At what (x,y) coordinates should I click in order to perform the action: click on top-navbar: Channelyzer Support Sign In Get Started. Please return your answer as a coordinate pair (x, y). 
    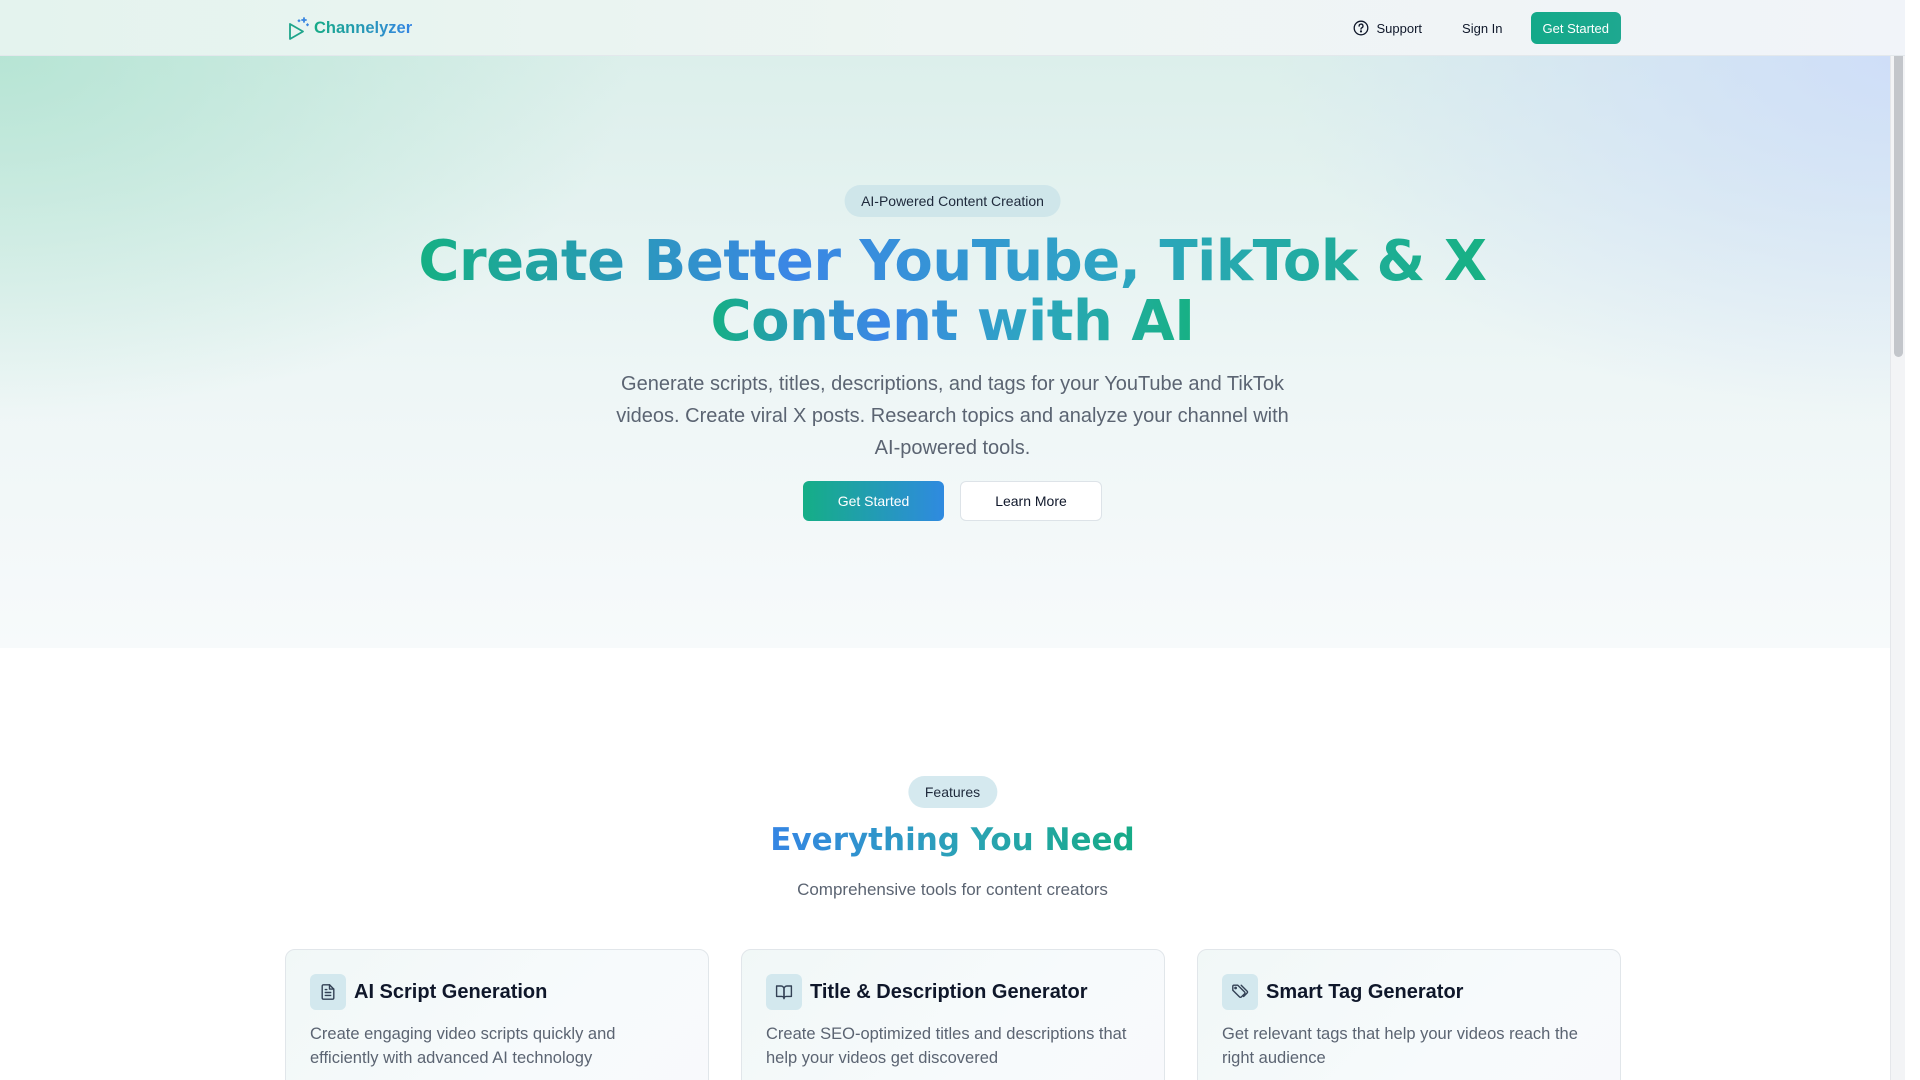
    Looking at the image, I should click on (952, 28).